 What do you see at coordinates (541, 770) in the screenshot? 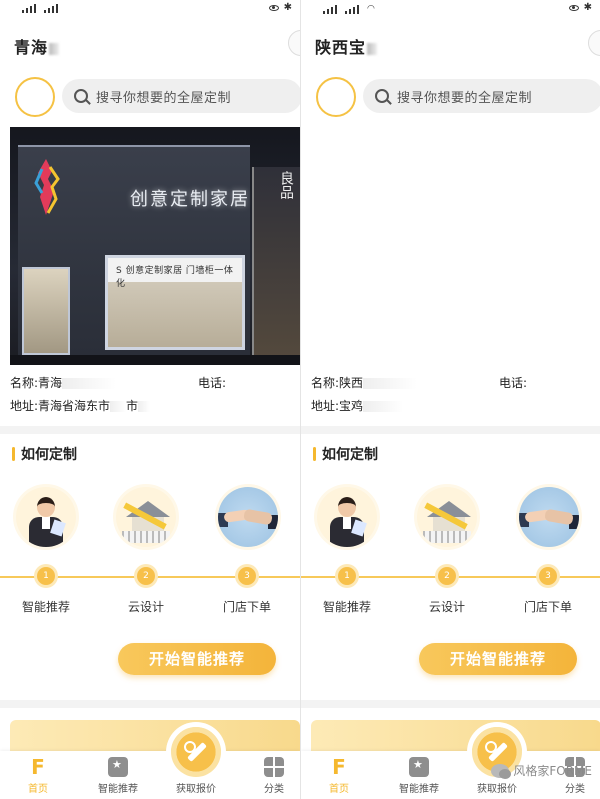
I see `watermark: 风格家FORME` at bounding box center [541, 770].